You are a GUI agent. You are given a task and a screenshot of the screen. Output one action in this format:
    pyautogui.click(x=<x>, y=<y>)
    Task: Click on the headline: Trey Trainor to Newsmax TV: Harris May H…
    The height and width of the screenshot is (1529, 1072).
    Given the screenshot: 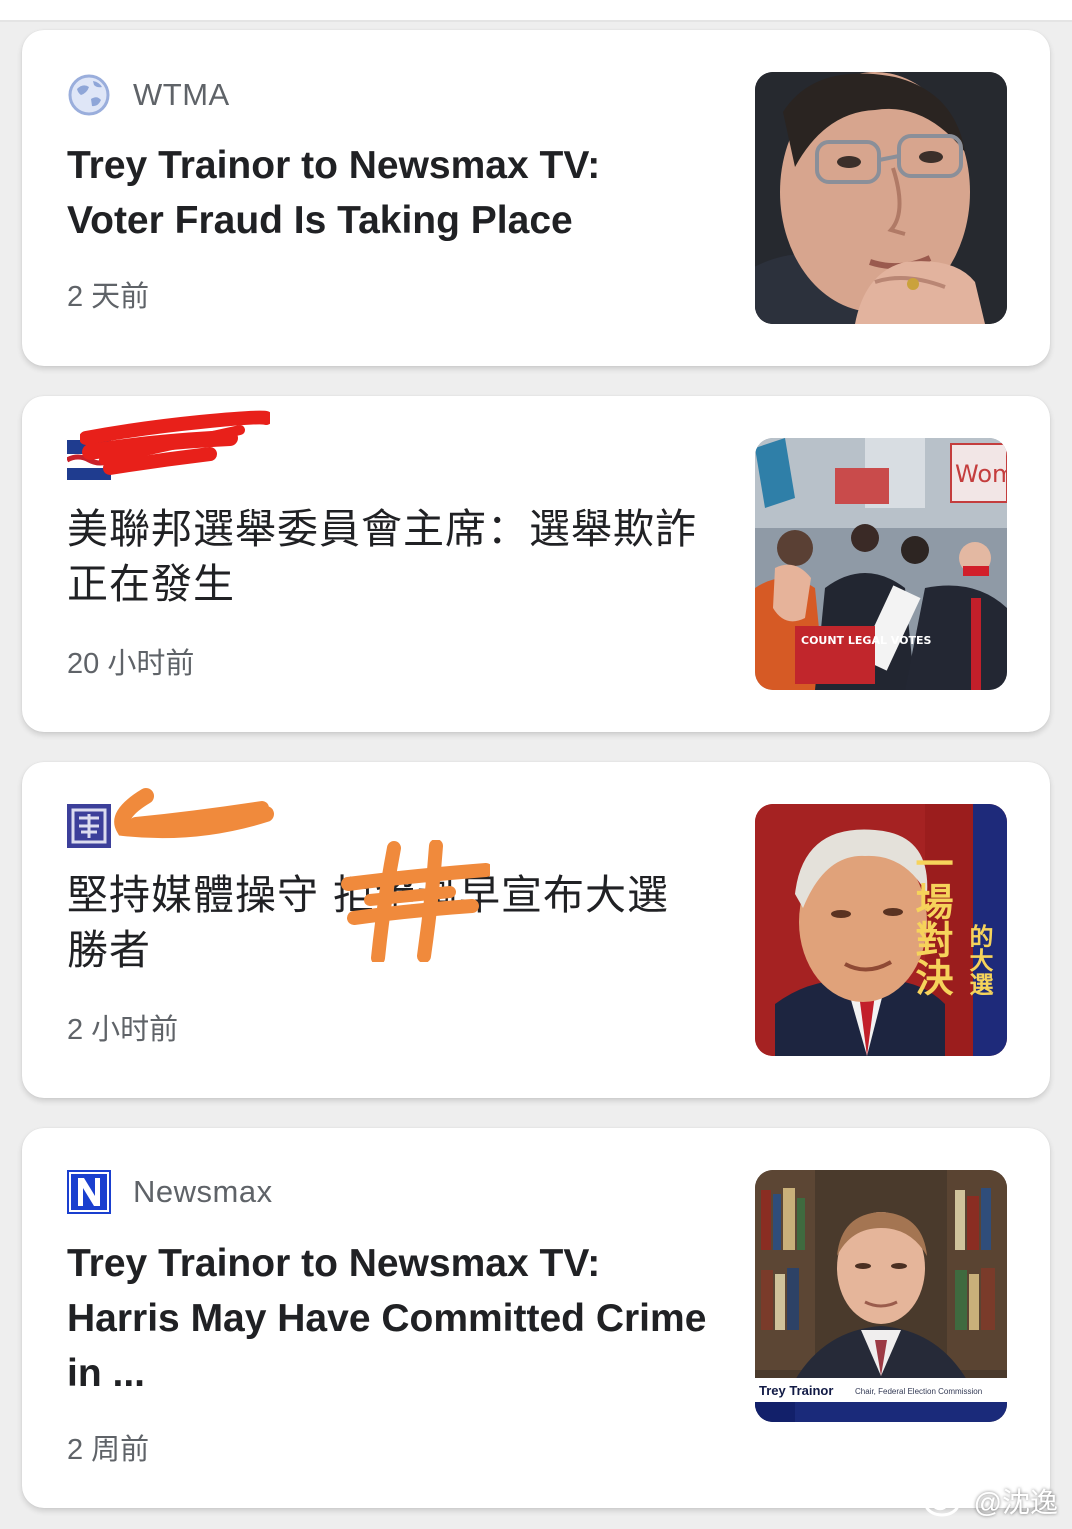 What is the action you would take?
    pyautogui.click(x=387, y=1318)
    